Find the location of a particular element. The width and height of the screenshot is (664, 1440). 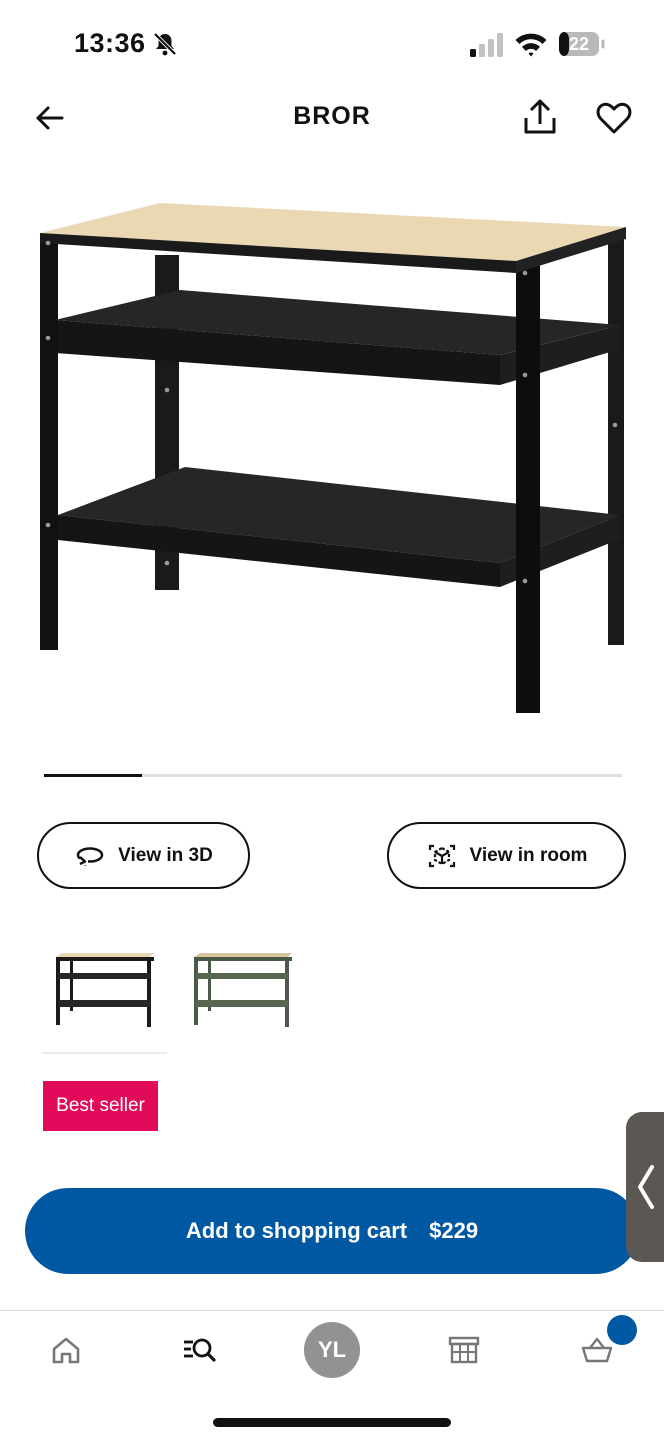

status-time: 13:36 is located at coordinates (110, 43).